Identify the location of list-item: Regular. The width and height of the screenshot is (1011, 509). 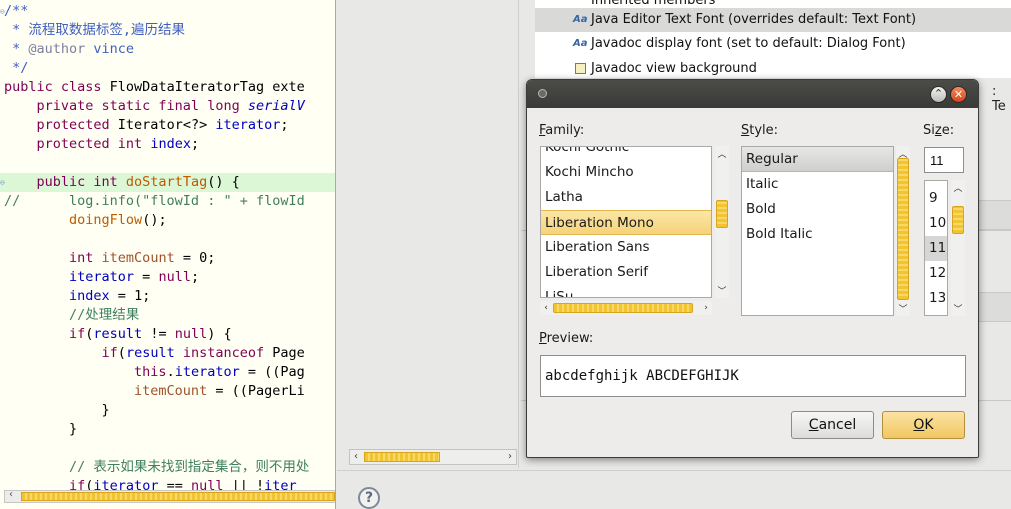
(817, 159).